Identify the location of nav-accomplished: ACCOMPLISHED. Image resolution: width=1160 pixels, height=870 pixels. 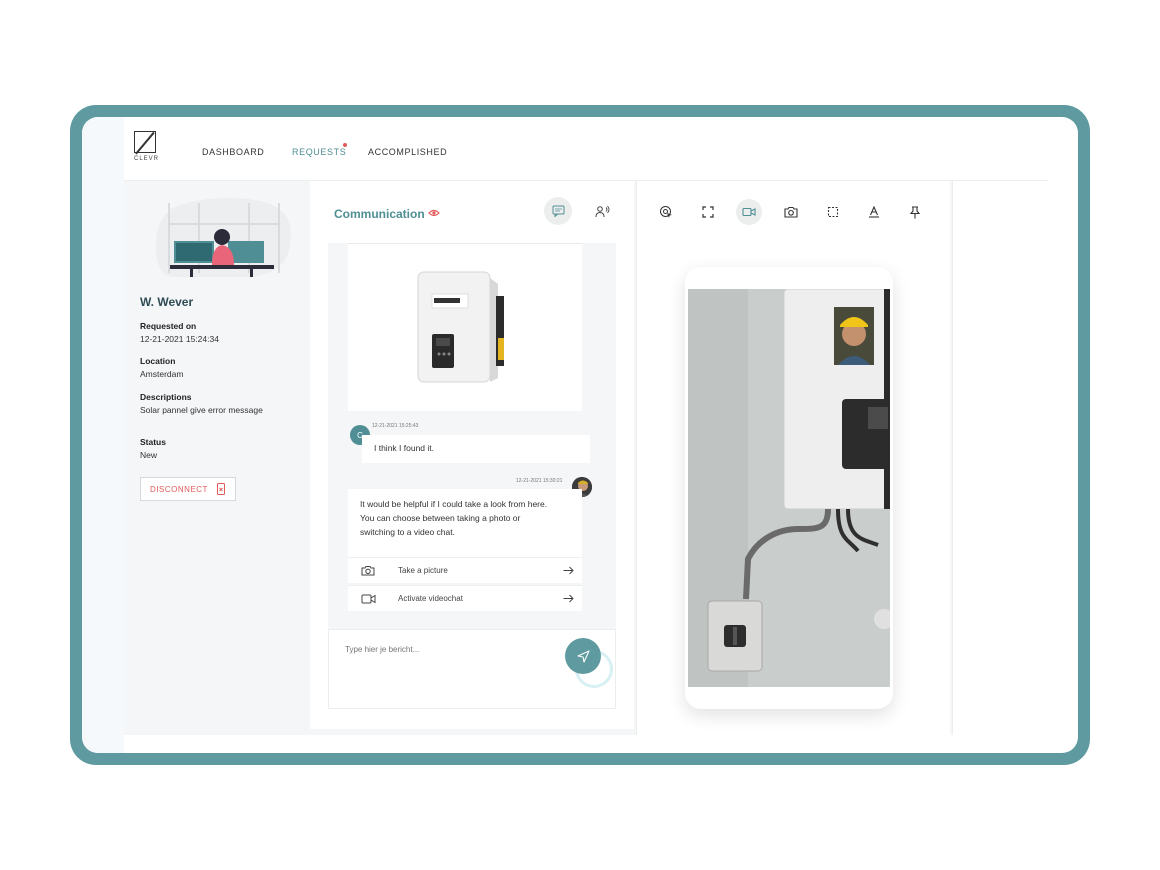
(407, 152).